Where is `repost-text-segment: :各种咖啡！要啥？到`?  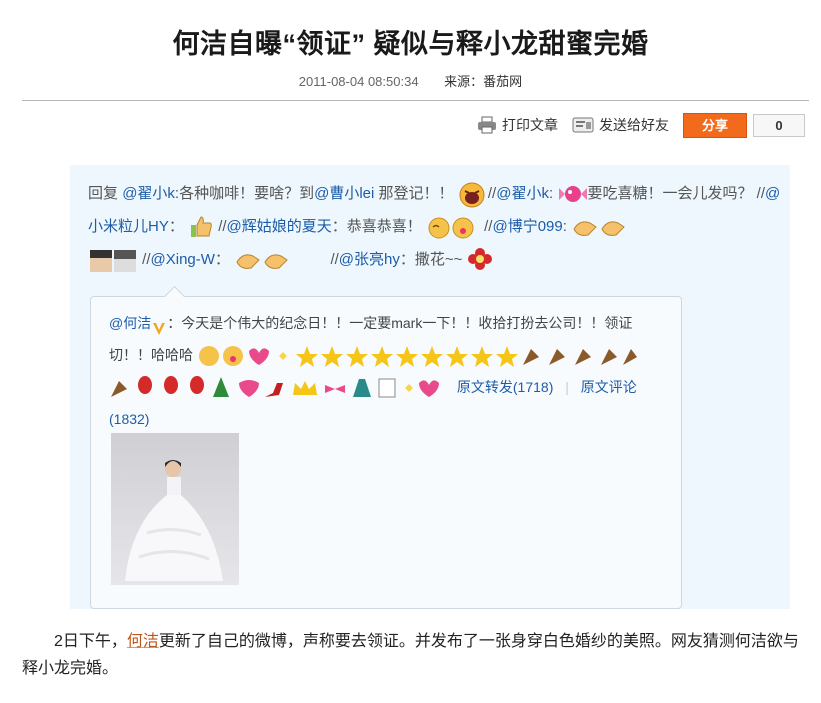 repost-text-segment: :各种咖啡！要啥？到 is located at coordinates (244, 193).